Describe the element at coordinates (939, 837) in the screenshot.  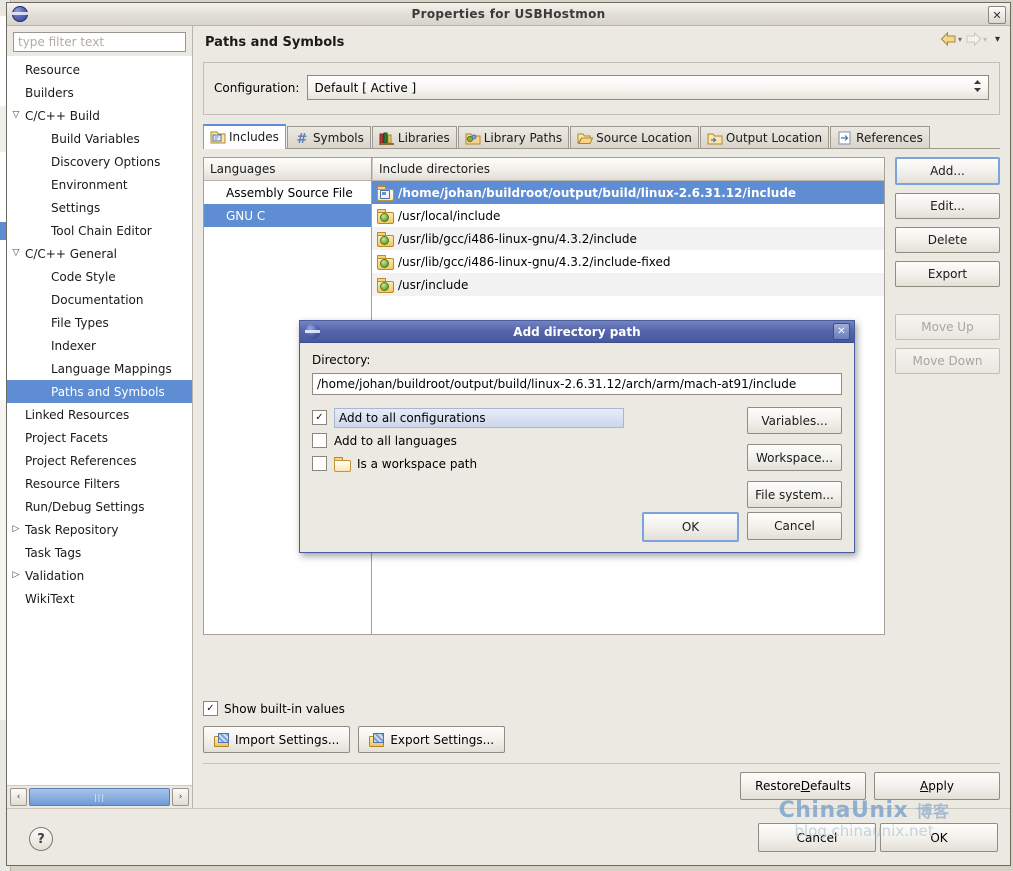
I see `ok-button: OK` at that location.